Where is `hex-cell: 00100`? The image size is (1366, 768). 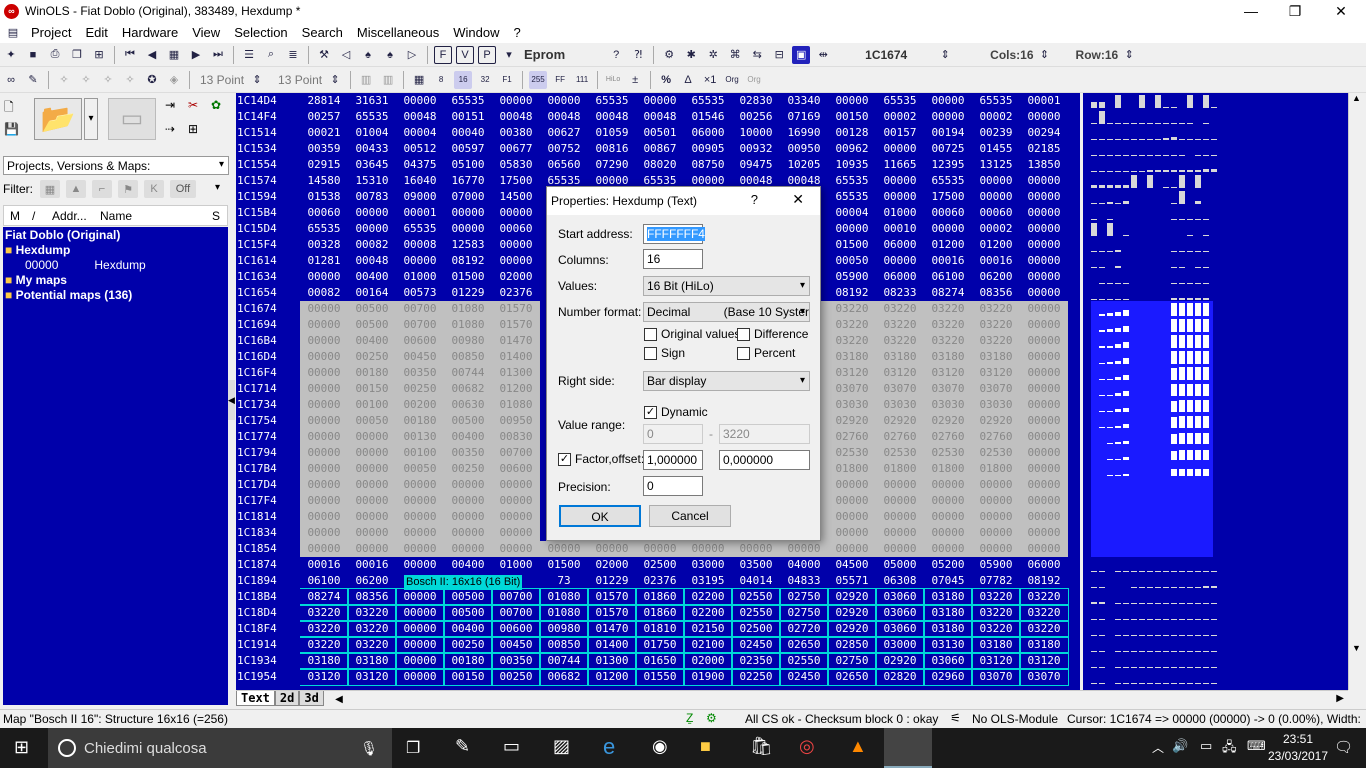
hex-cell: 00100 is located at coordinates (420, 453).